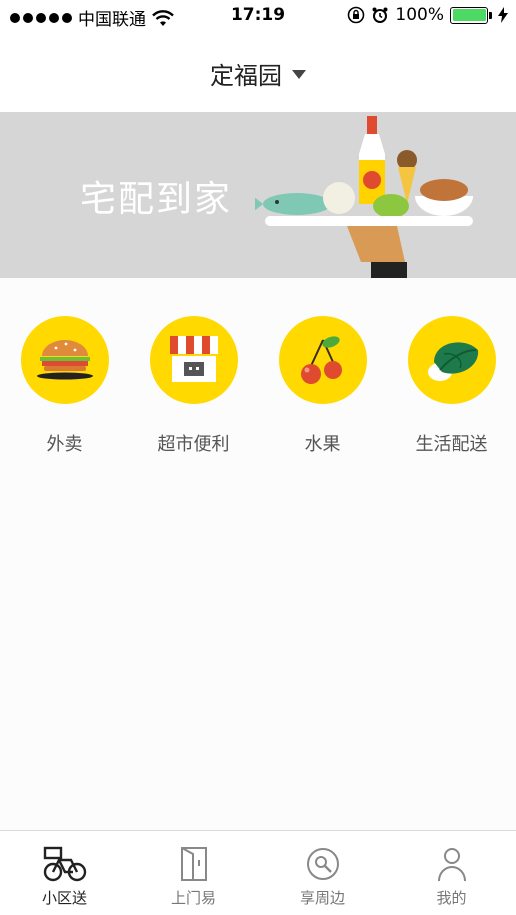 The width and height of the screenshot is (516, 915). I want to click on tab-bar: 小区送 上门易 享周边 我的, so click(258, 872).